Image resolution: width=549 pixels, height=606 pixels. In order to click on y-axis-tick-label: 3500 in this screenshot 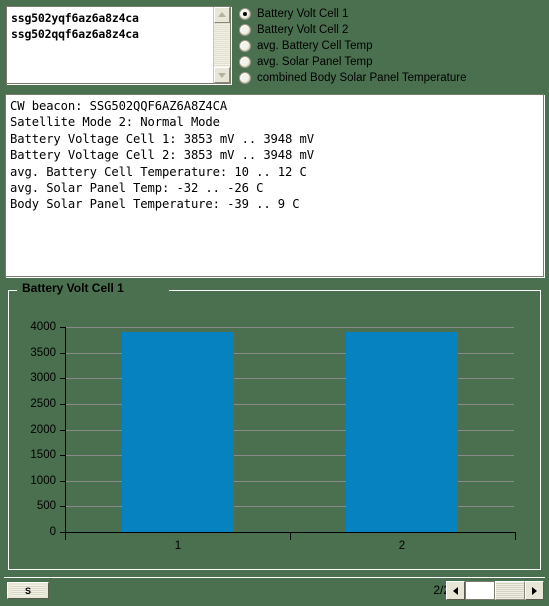, I will do `click(43, 353)`.